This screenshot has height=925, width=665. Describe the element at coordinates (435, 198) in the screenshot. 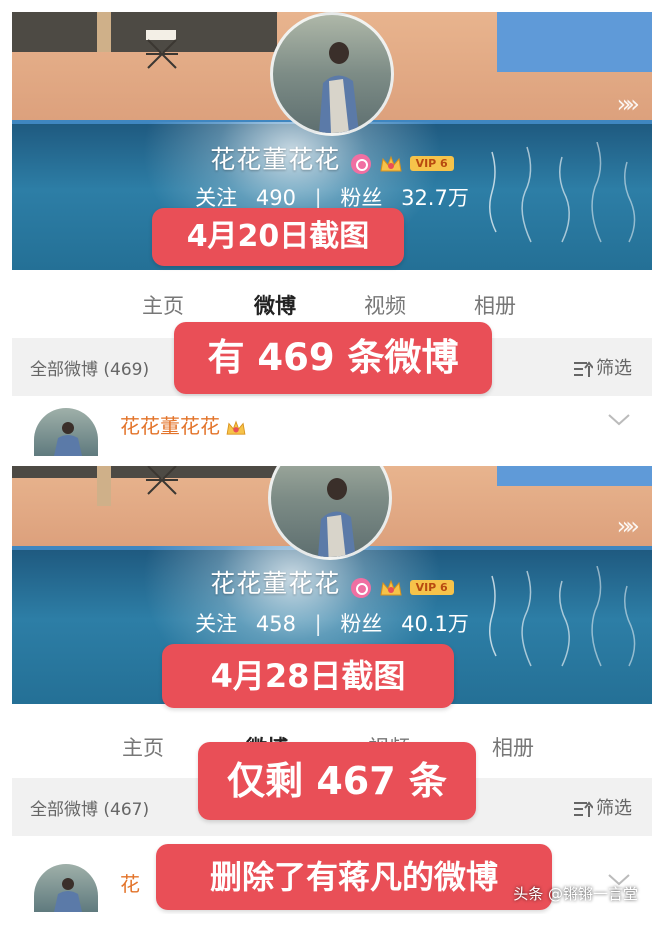

I see `fans-count: 32.7万` at that location.